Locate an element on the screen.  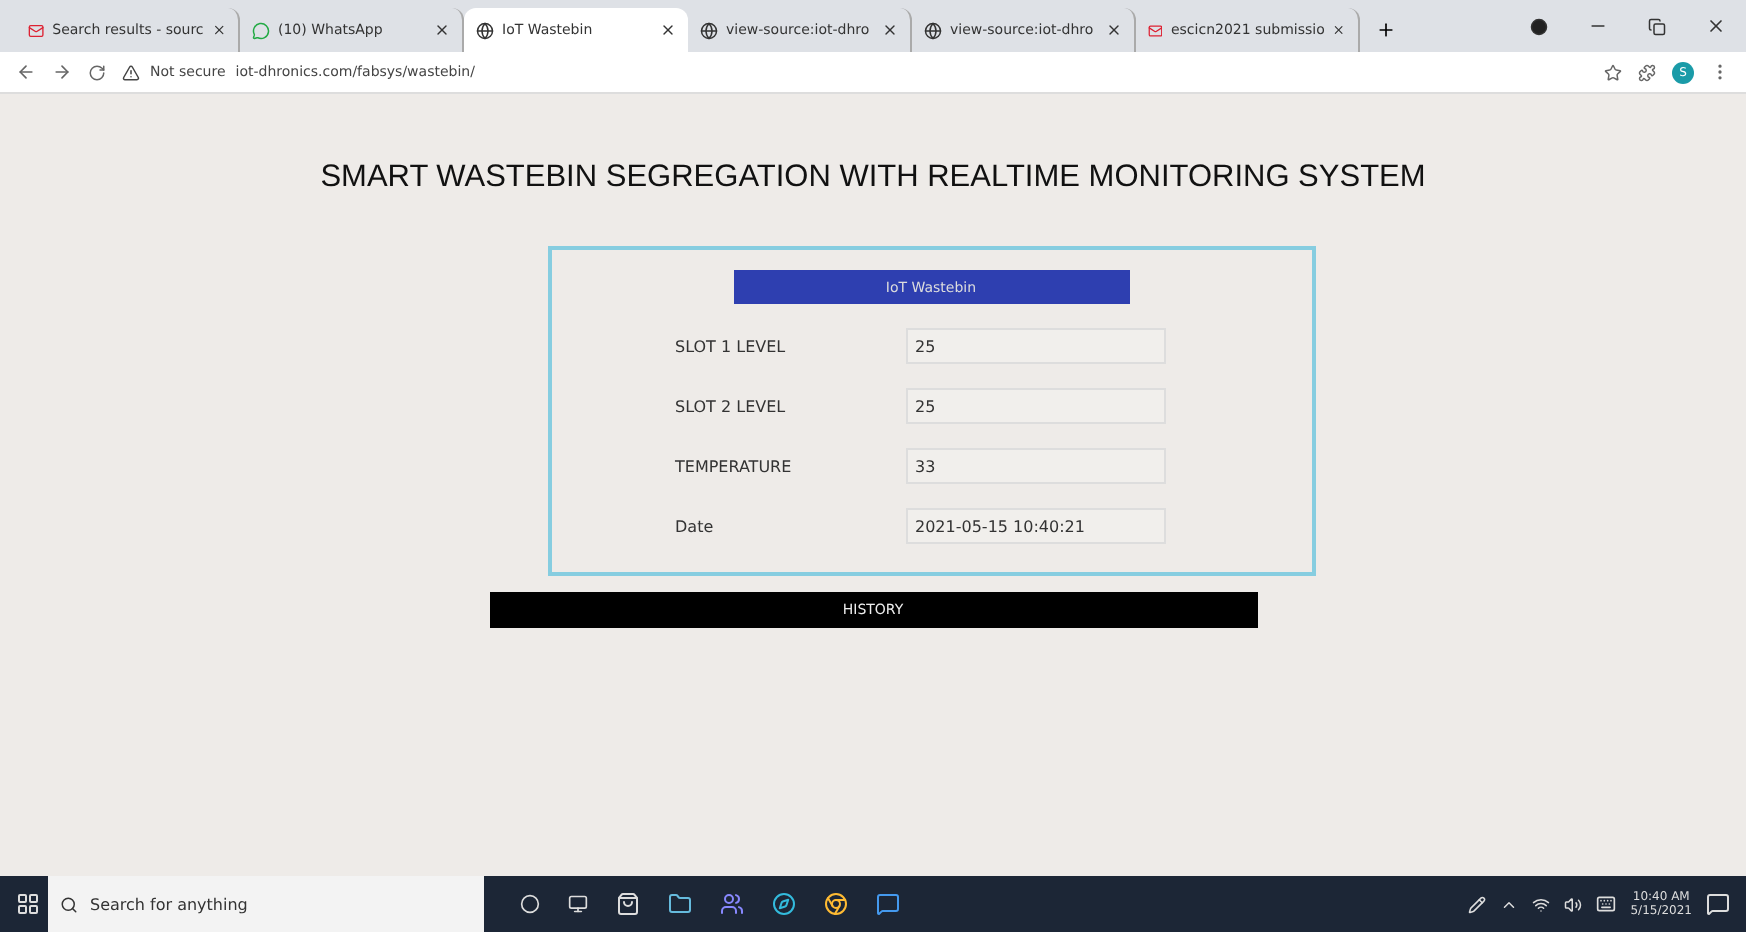
forward-icon is located at coordinates (62, 72).